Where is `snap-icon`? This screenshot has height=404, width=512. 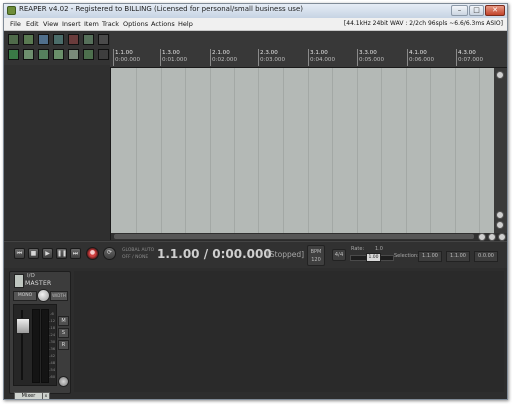
snap-icon is located at coordinates (13, 54).